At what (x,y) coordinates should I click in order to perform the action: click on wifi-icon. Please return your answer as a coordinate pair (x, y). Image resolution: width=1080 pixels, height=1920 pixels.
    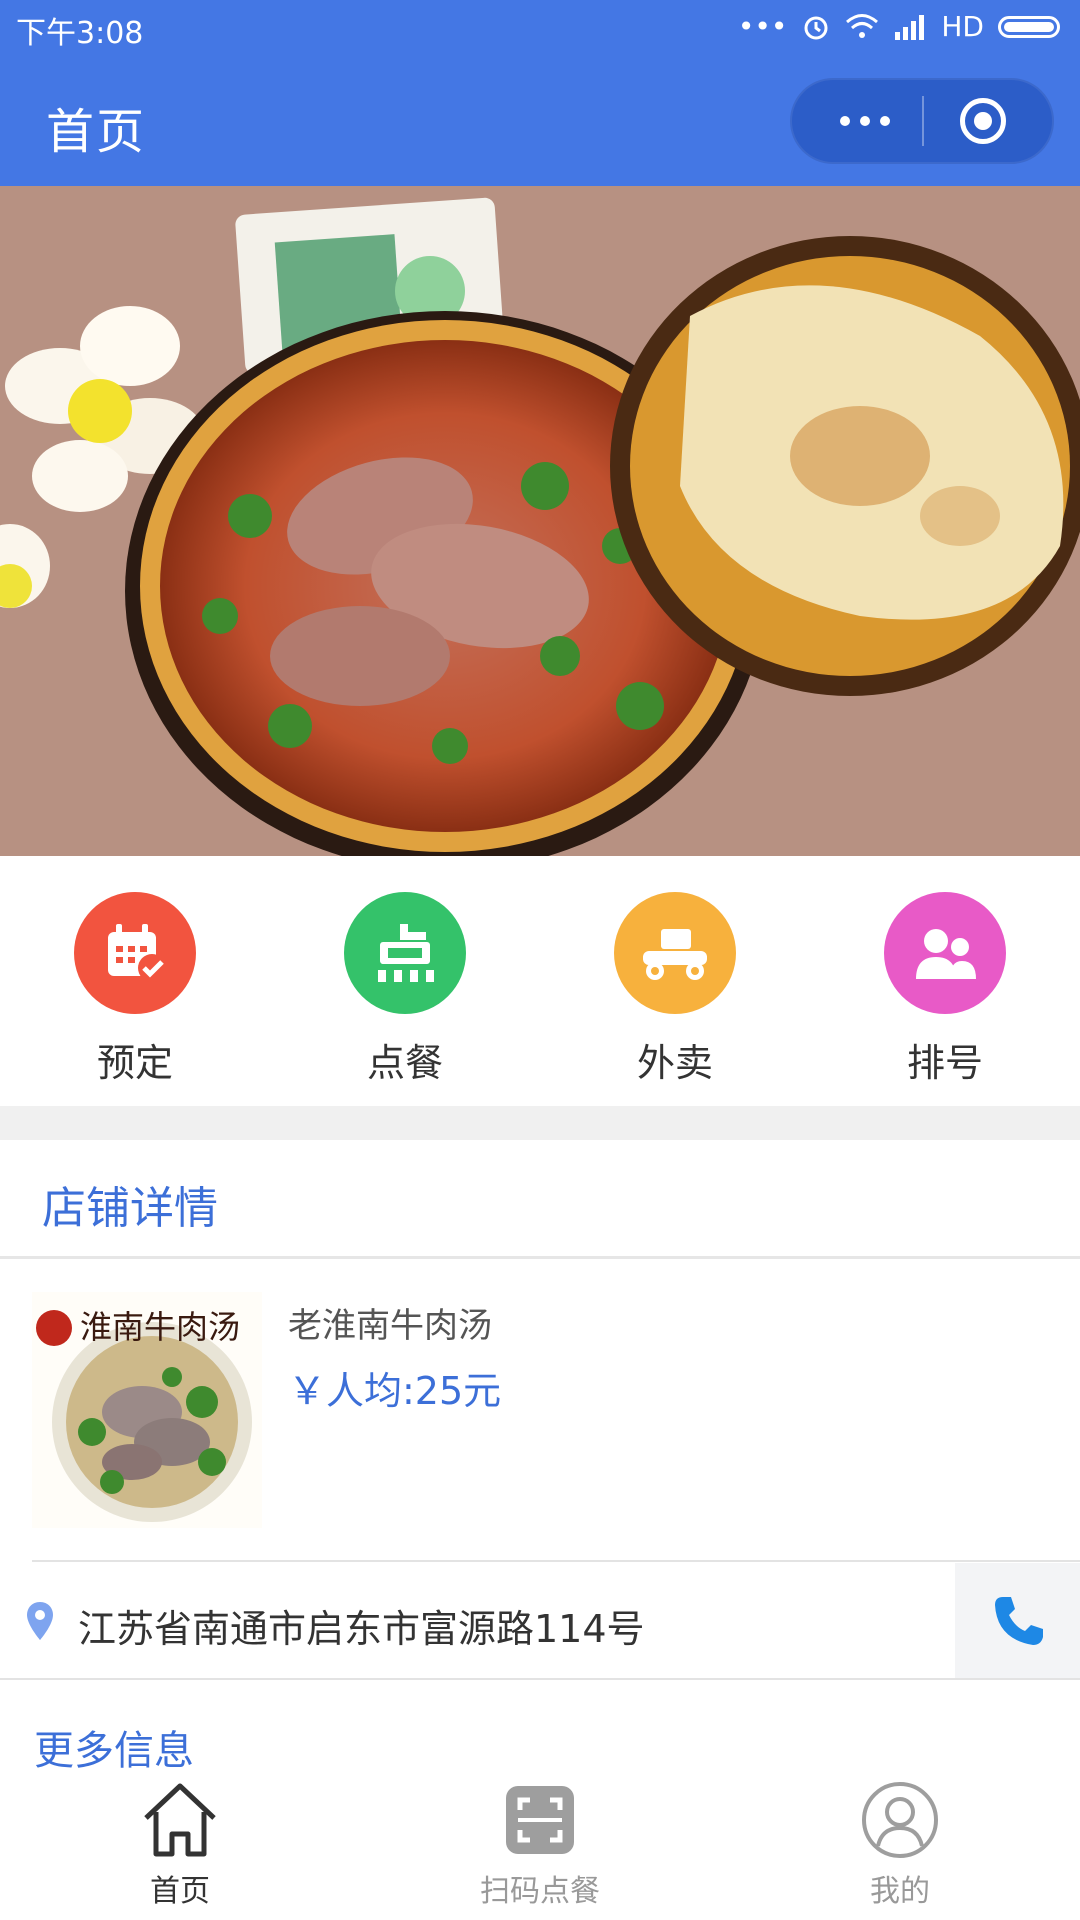
    Looking at the image, I should click on (862, 25).